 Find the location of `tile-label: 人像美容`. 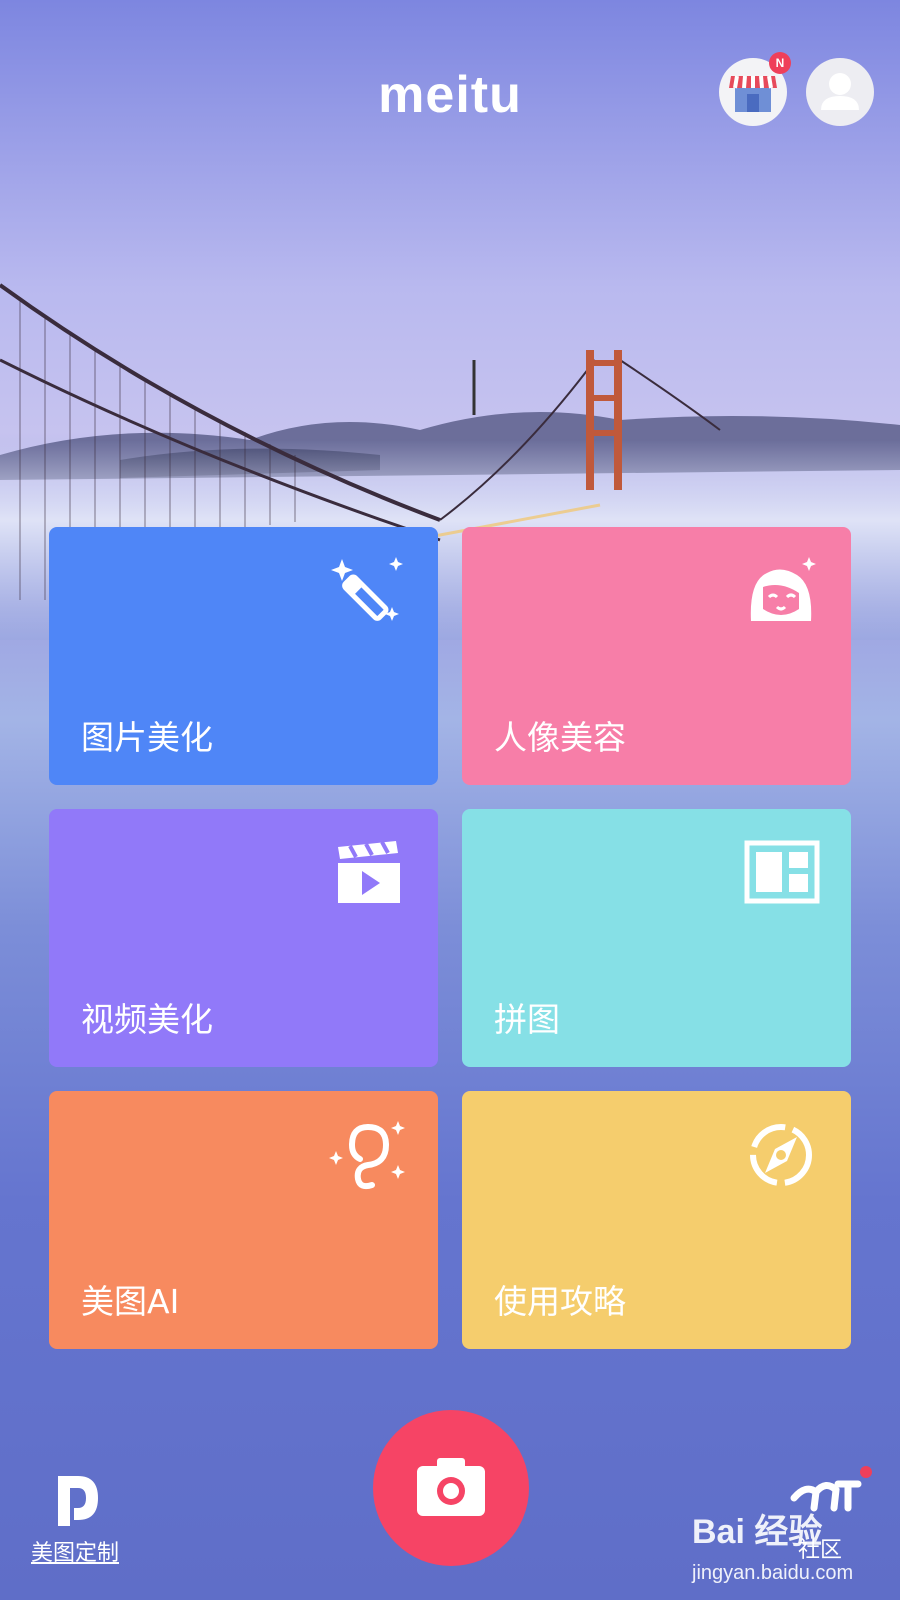

tile-label: 人像美容 is located at coordinates (560, 737).